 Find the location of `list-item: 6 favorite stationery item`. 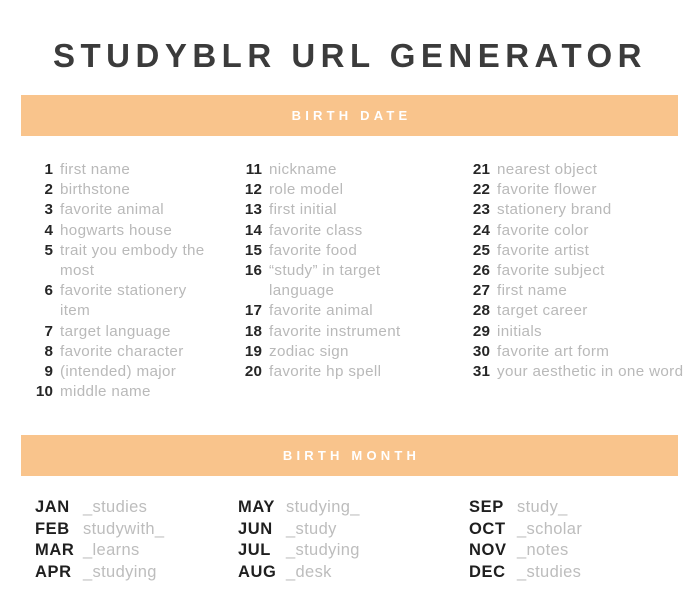

list-item: 6 favorite stationery item is located at coordinates (127, 301).